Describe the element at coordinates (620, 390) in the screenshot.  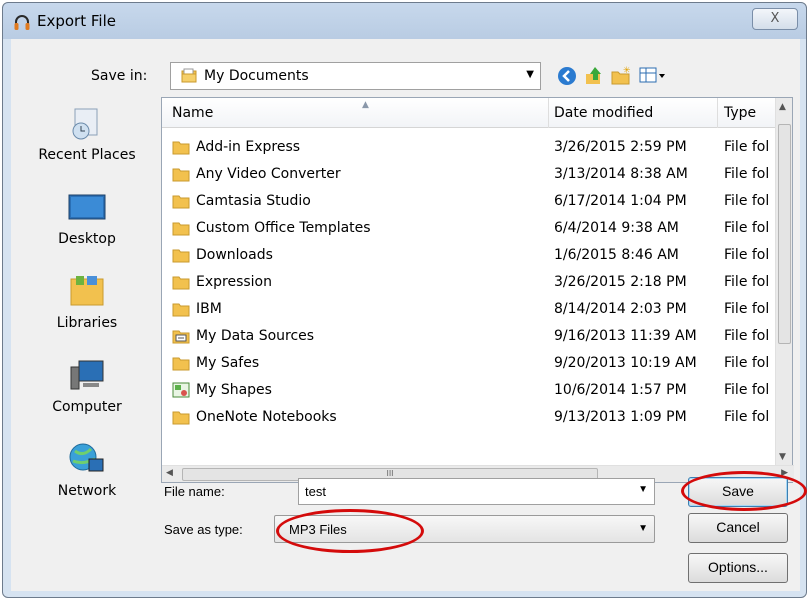
I see `file-date: 10/6/2014 1:57 PM` at that location.